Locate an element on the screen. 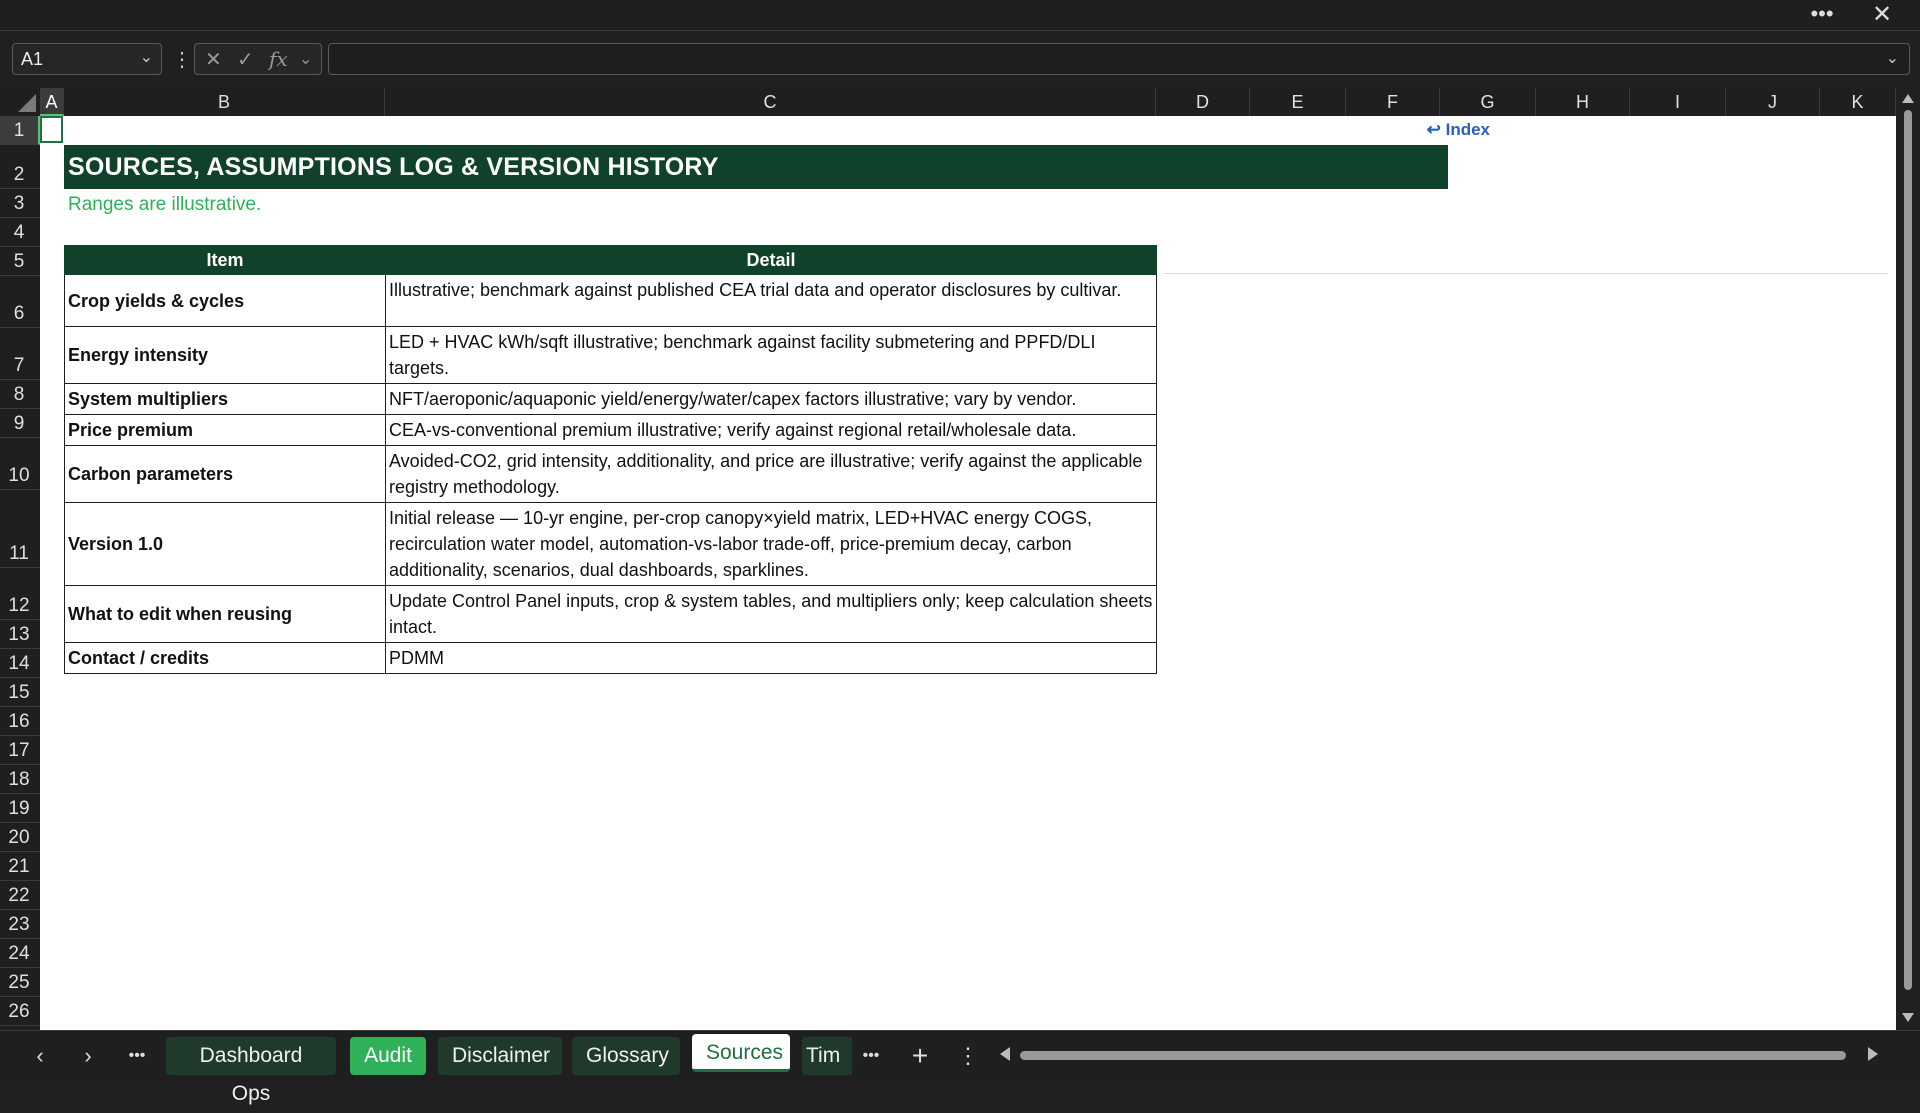 Image resolution: width=1920 pixels, height=1113 pixels. cancel-icon: ✕ is located at coordinates (213, 59).